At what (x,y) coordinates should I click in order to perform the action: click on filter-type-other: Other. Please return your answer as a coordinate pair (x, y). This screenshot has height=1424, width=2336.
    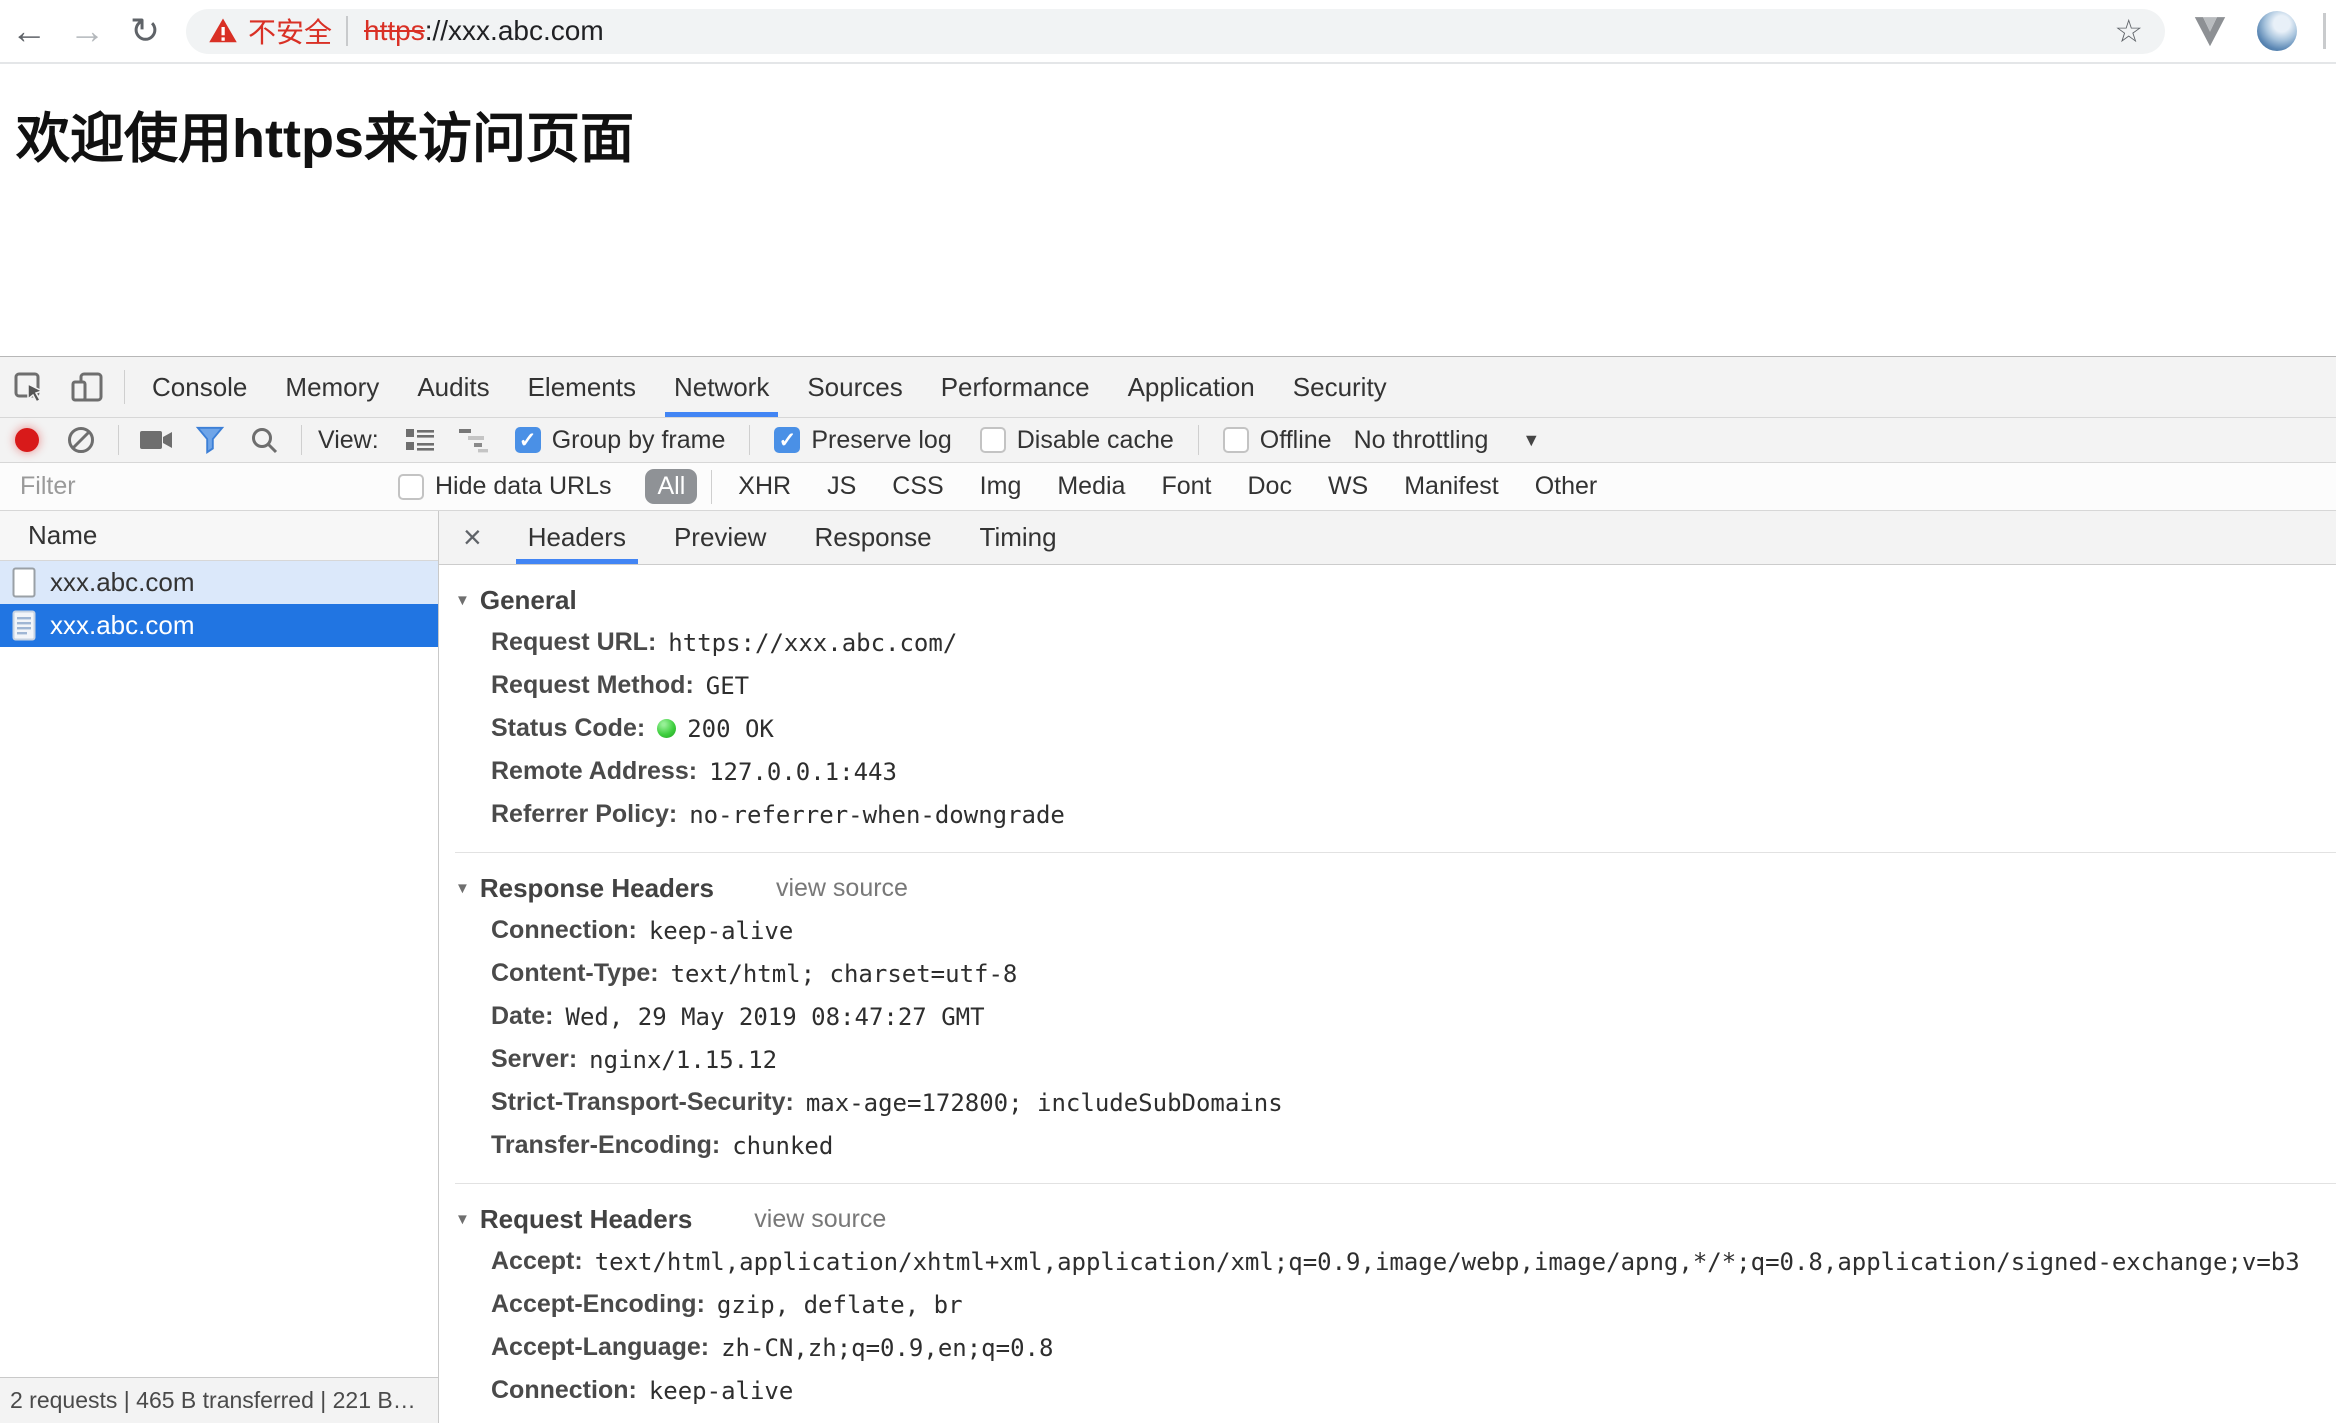
    Looking at the image, I should click on (1566, 486).